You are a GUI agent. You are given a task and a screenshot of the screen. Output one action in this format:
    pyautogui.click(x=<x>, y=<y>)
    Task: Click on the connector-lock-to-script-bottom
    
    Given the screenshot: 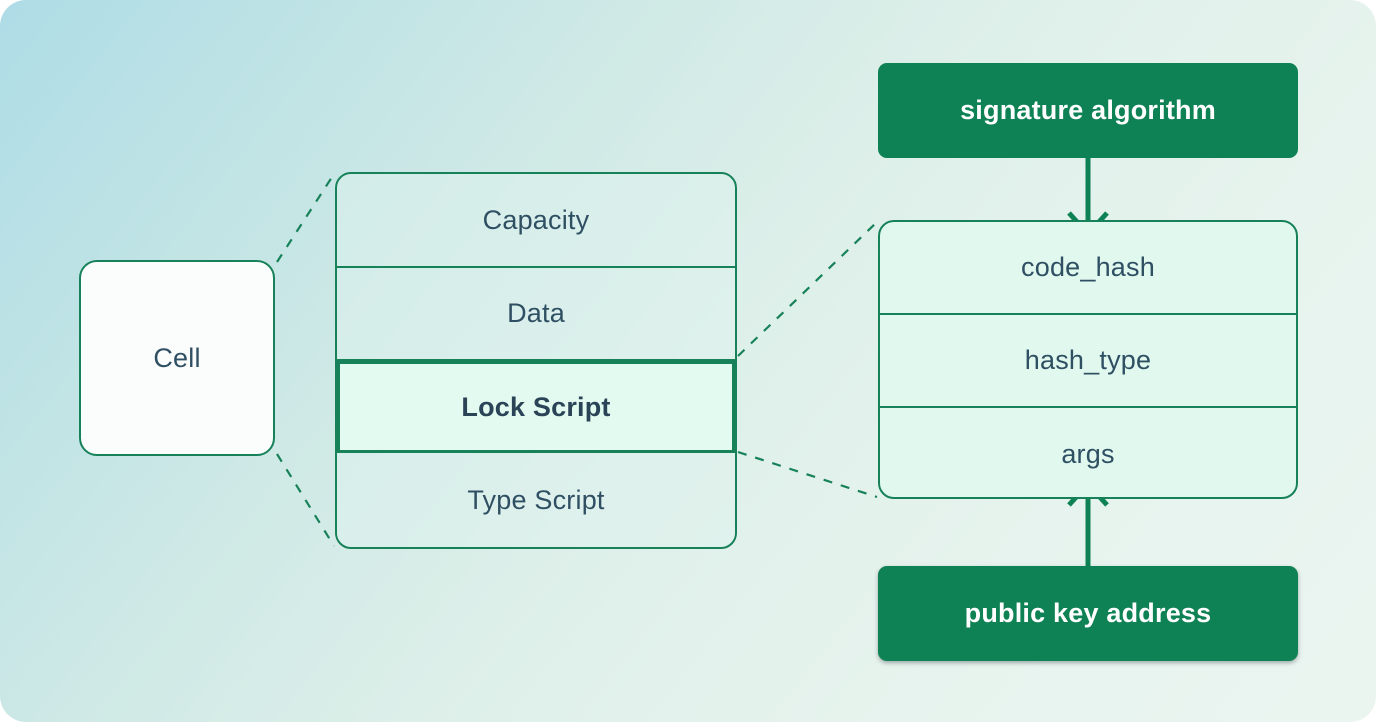 What is the action you would take?
    pyautogui.click(x=807, y=474)
    